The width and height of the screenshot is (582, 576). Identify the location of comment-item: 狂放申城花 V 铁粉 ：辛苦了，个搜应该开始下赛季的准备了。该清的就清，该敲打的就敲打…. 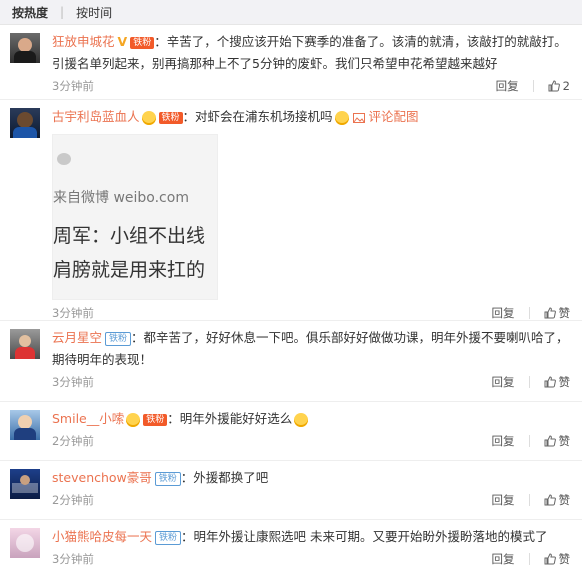
(291, 62).